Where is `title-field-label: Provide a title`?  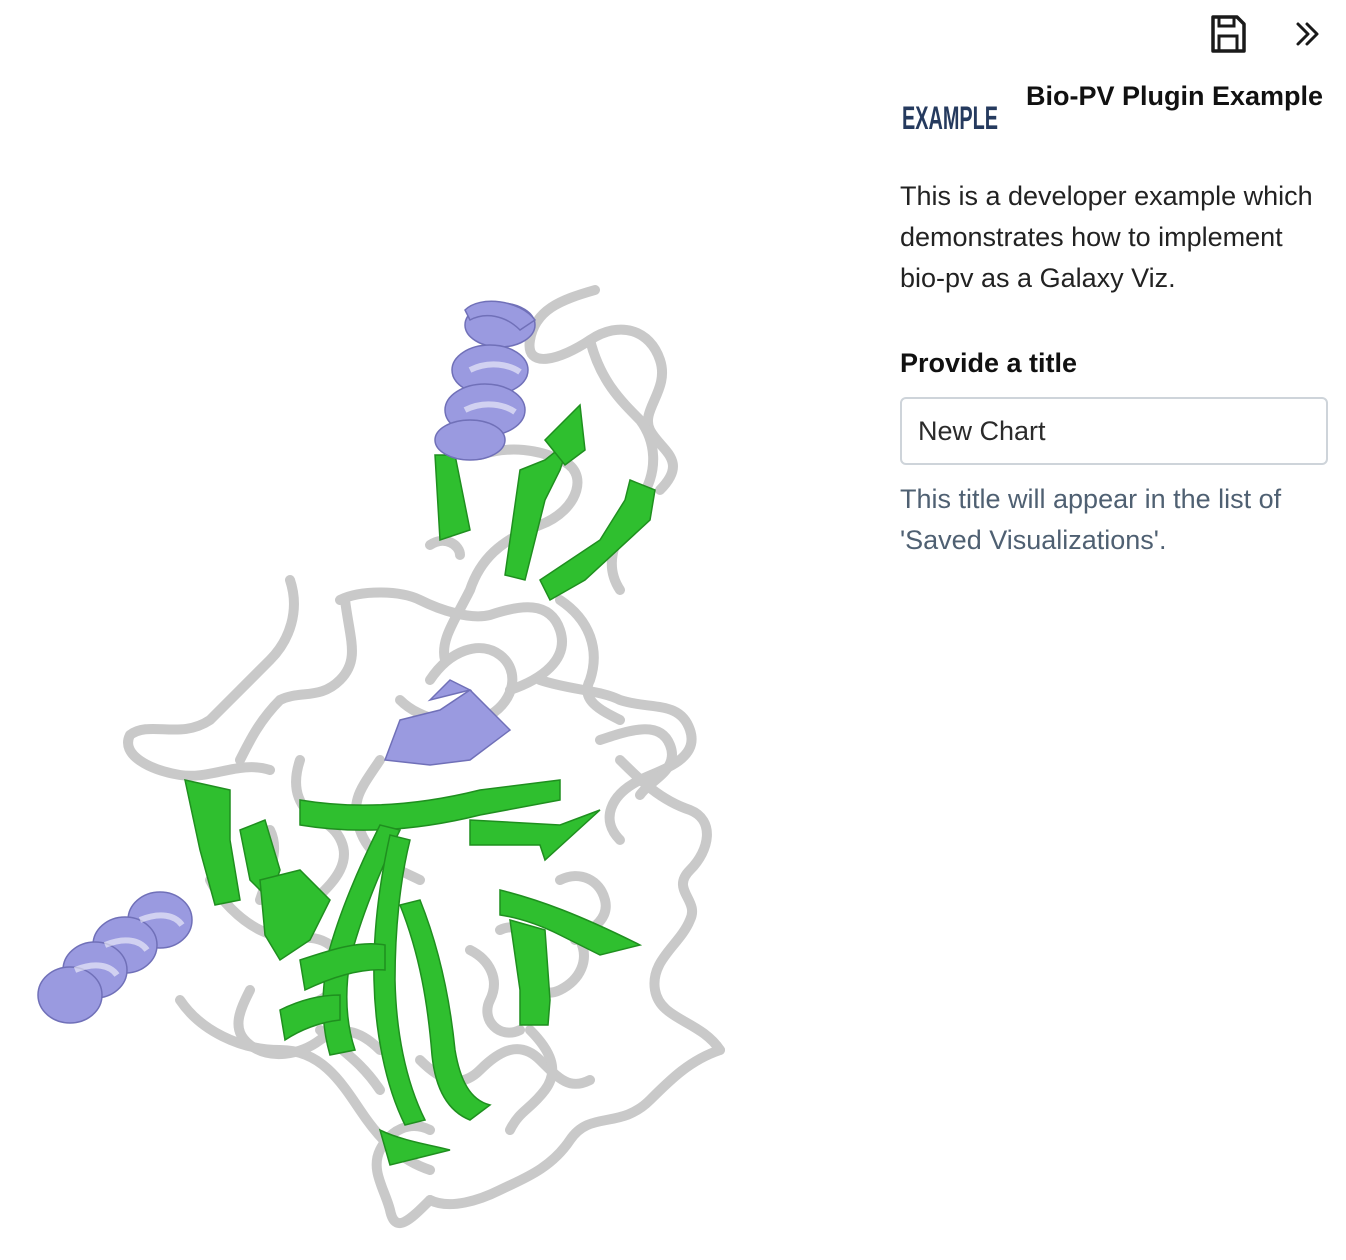 title-field-label: Provide a title is located at coordinates (989, 363).